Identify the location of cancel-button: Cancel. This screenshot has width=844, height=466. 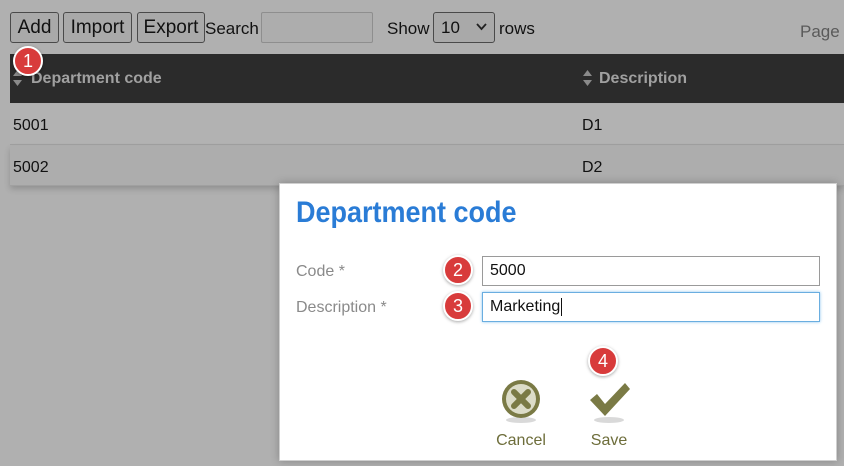
(521, 414).